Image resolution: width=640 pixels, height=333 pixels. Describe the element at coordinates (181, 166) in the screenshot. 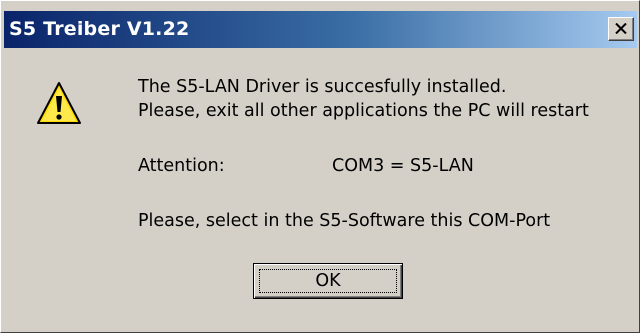

I see `attention-label: Attention:` at that location.